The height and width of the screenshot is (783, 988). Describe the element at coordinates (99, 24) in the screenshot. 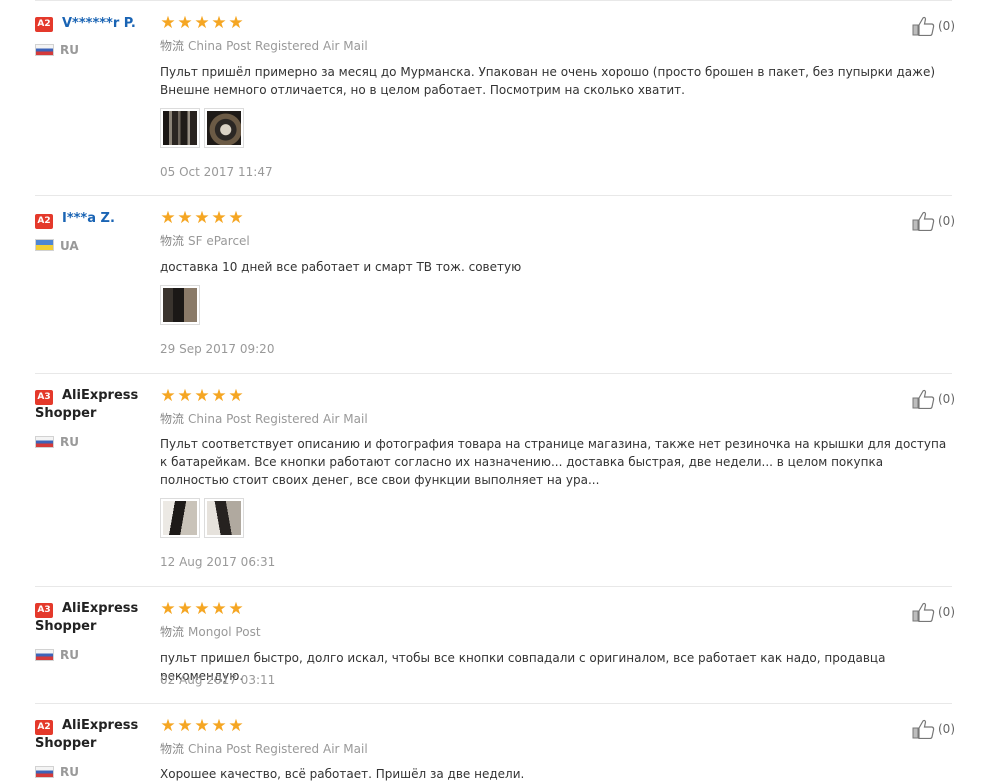

I see `reviewer-name: V******r P.` at that location.